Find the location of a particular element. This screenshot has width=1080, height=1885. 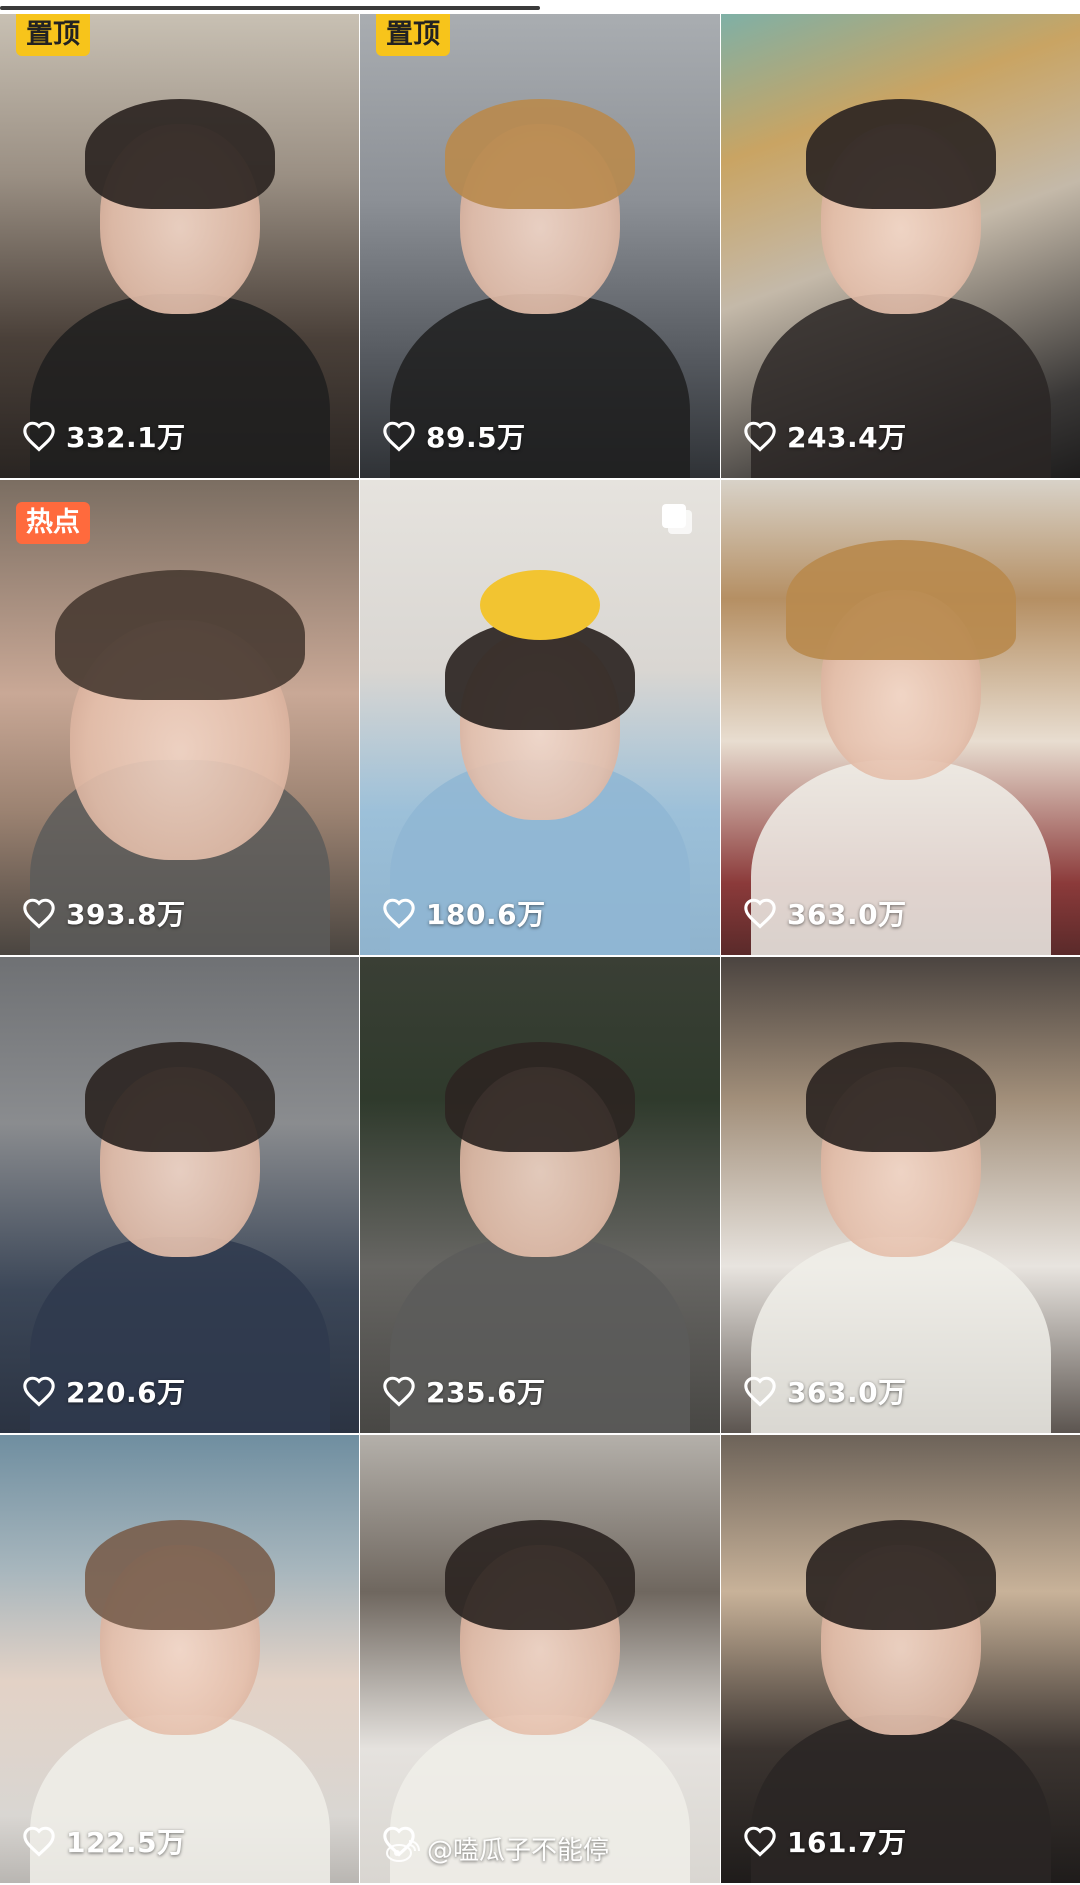

dog-filter-ears is located at coordinates (540, 154).